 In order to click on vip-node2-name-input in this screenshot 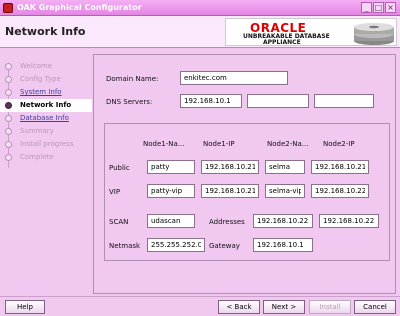, I will do `click(285, 191)`.